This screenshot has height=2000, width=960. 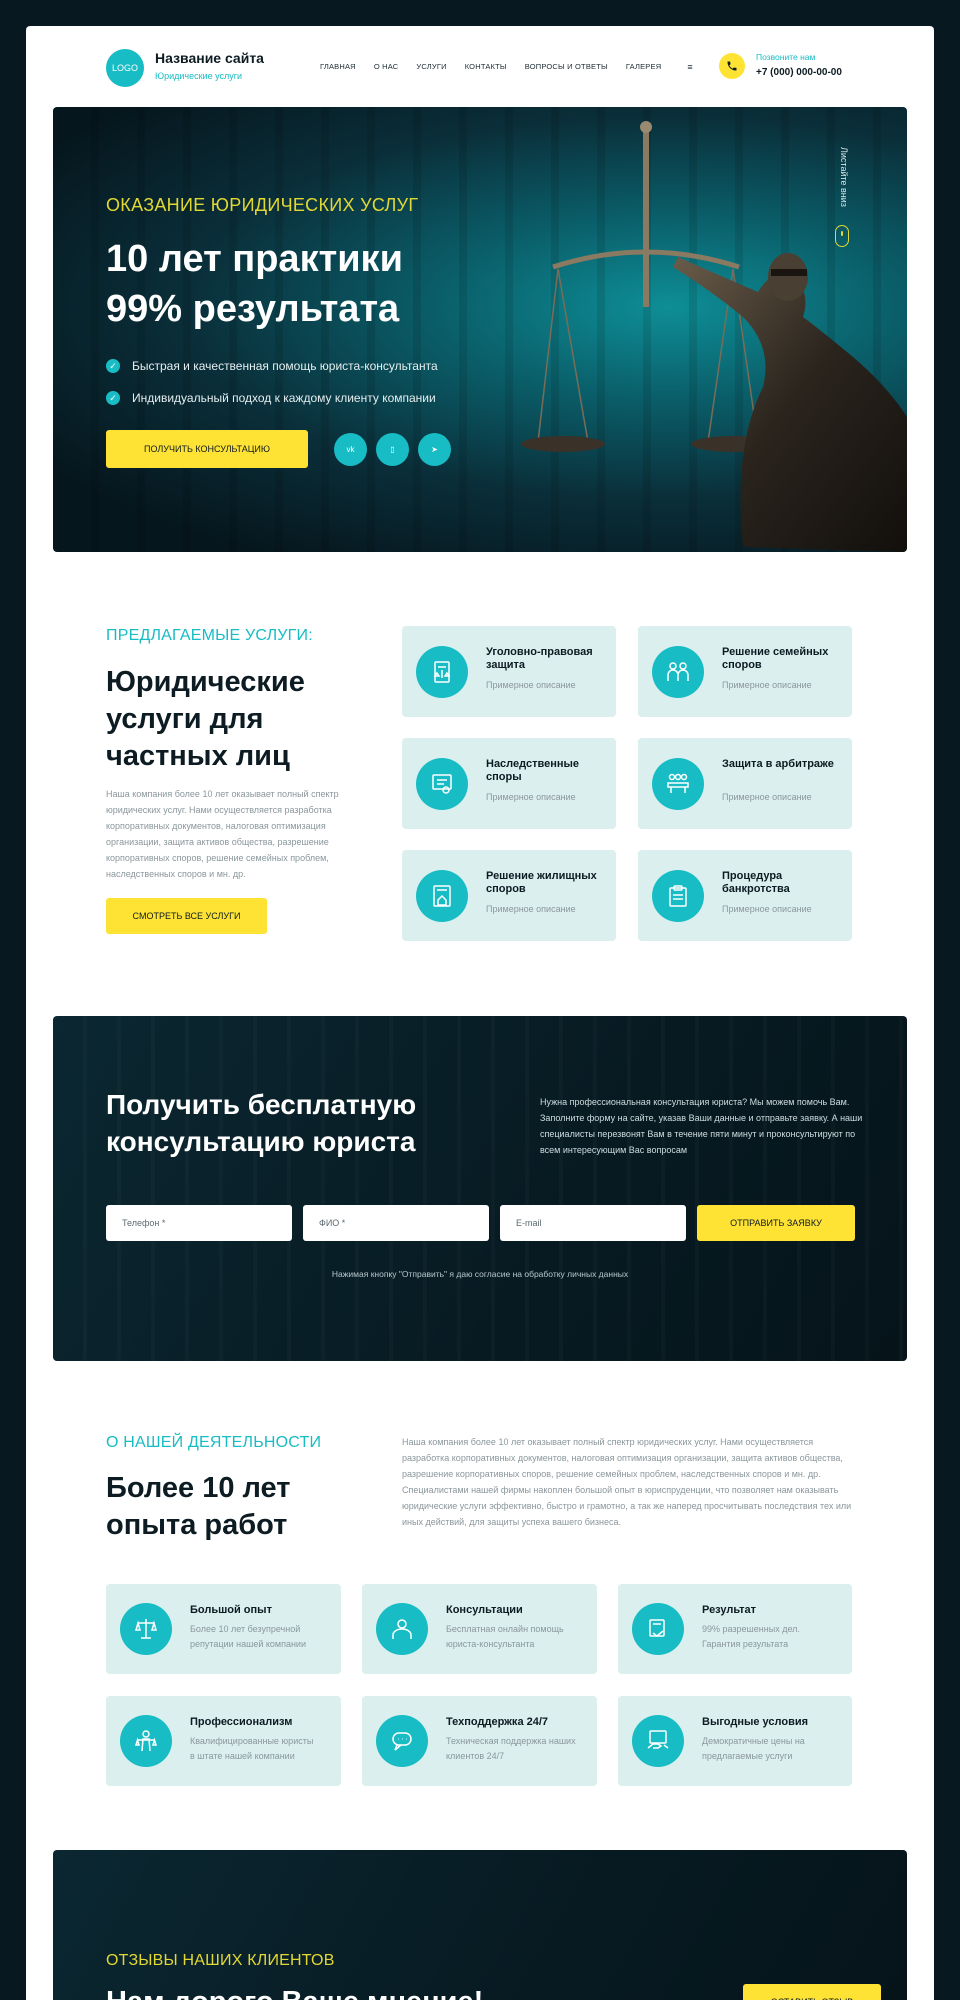 I want to click on site-name: Название сайта, so click(x=209, y=58).